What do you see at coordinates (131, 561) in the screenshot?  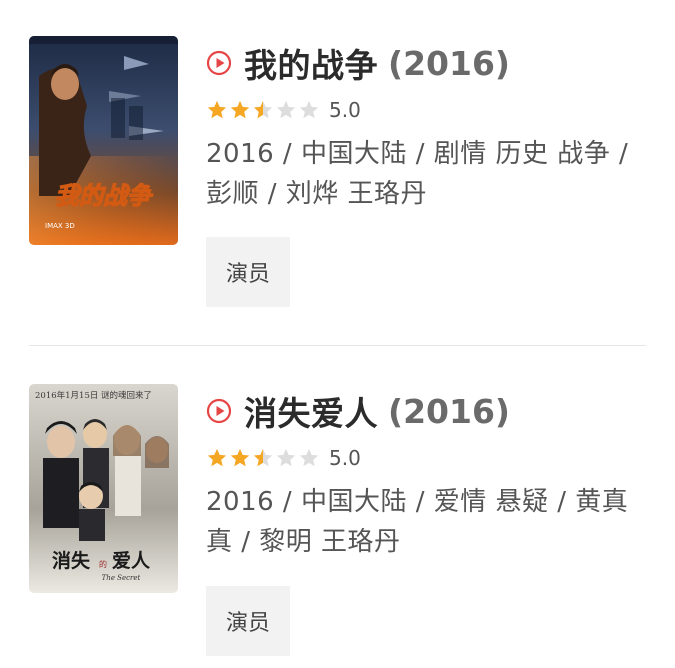 I see `svg-text: 爱人` at bounding box center [131, 561].